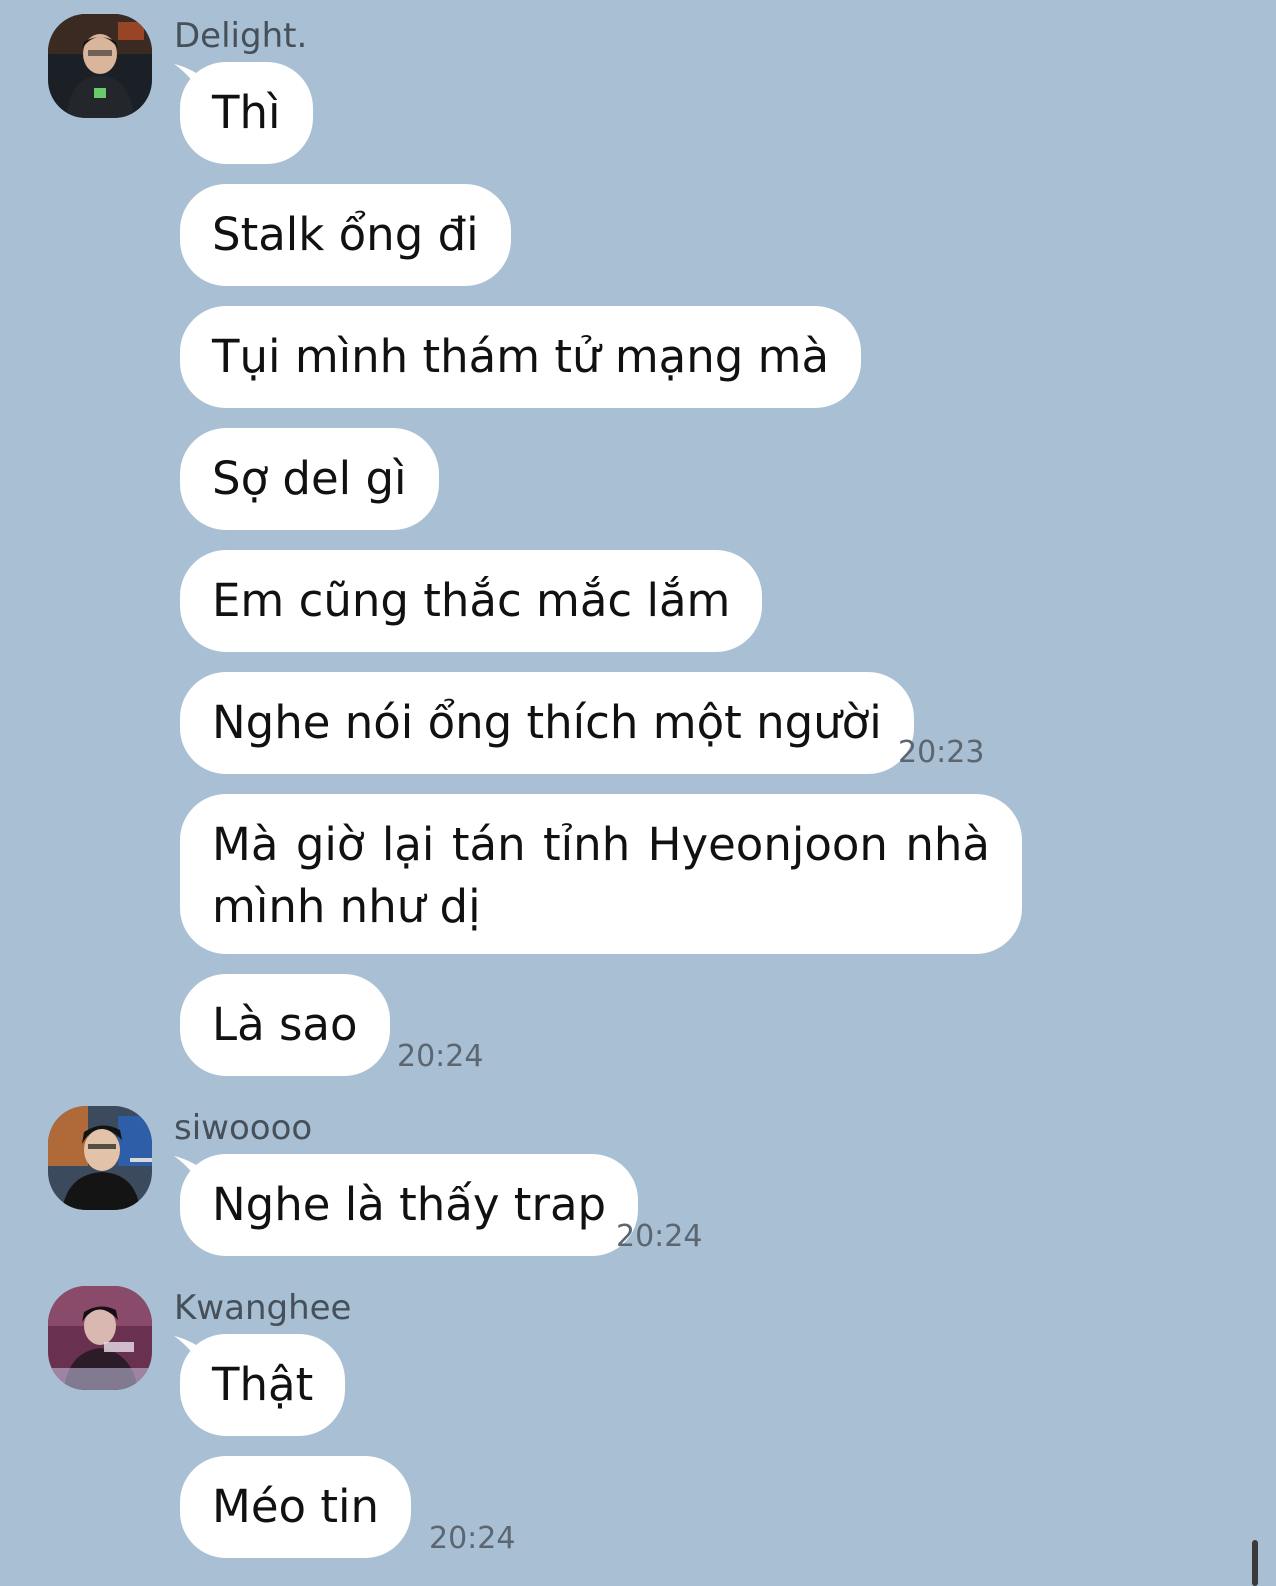 The height and width of the screenshot is (1586, 1276). I want to click on message-bubble: Nghe là thấy trap, so click(409, 1205).